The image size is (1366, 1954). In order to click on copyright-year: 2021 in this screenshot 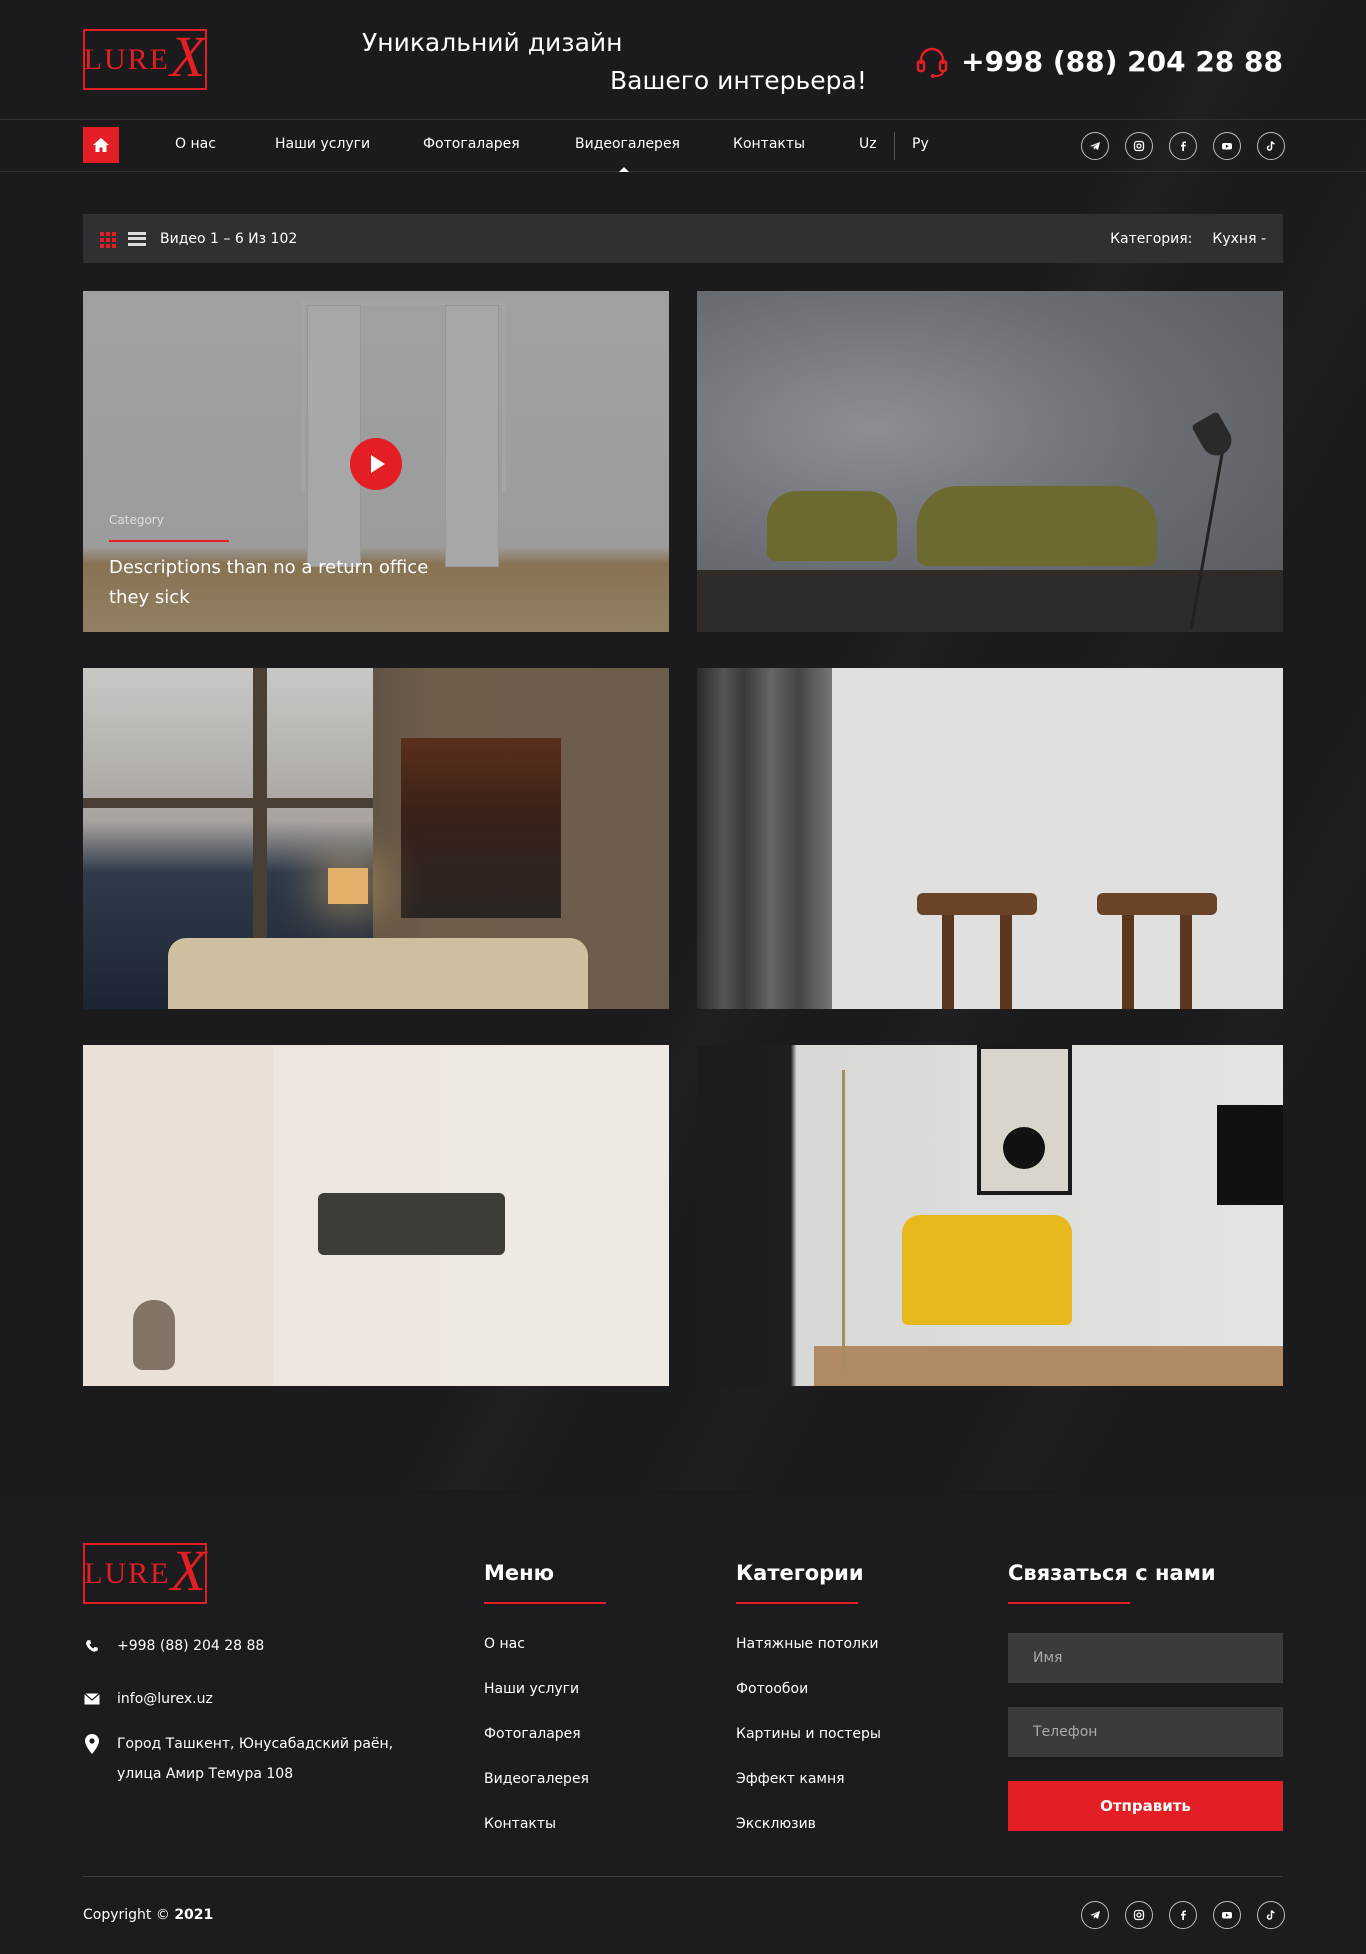, I will do `click(194, 1915)`.